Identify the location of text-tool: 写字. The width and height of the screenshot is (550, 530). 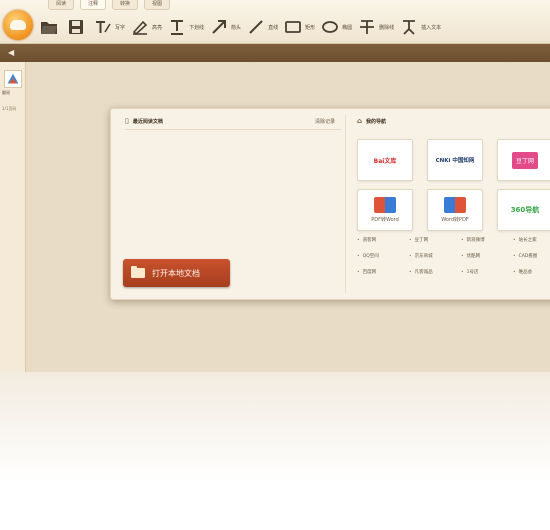
(108, 27).